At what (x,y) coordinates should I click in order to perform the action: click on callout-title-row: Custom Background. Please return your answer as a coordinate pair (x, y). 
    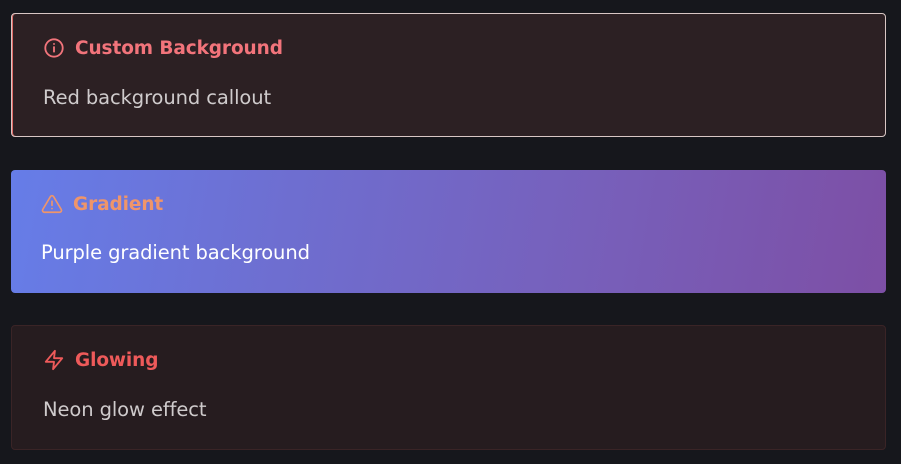
    Looking at the image, I should click on (163, 48).